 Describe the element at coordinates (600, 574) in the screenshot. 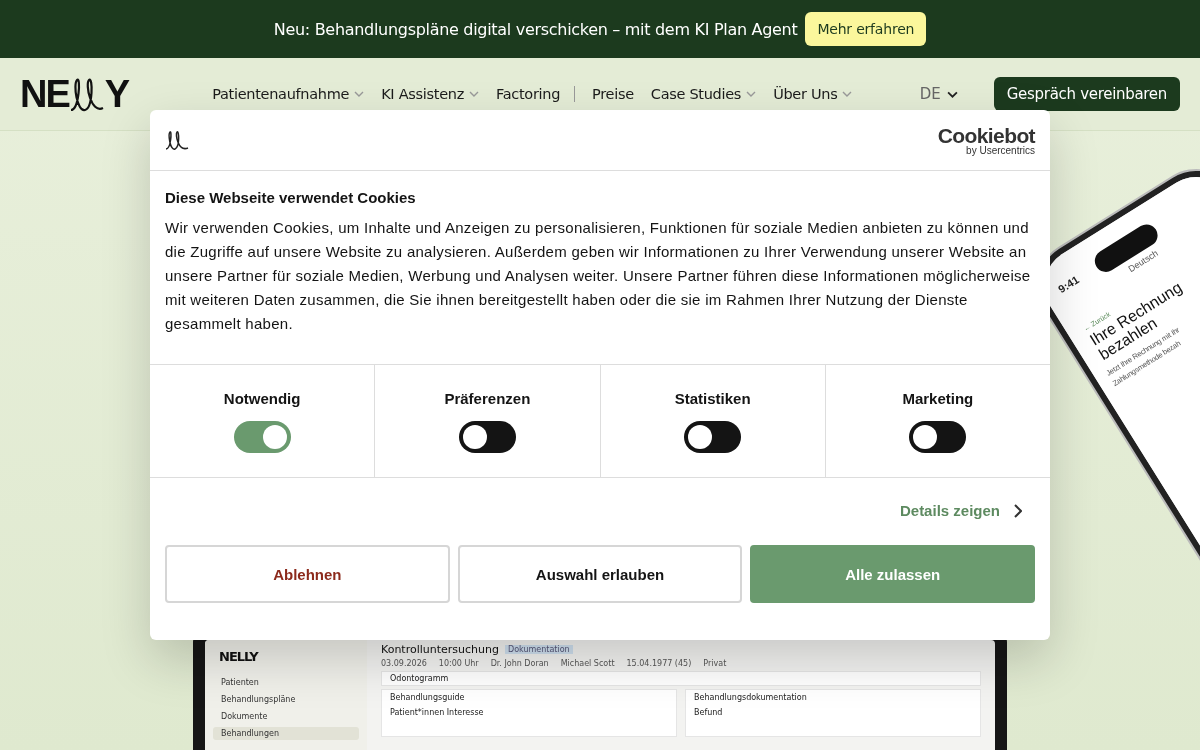

I see `consent-button: Auswahl erlauben` at that location.